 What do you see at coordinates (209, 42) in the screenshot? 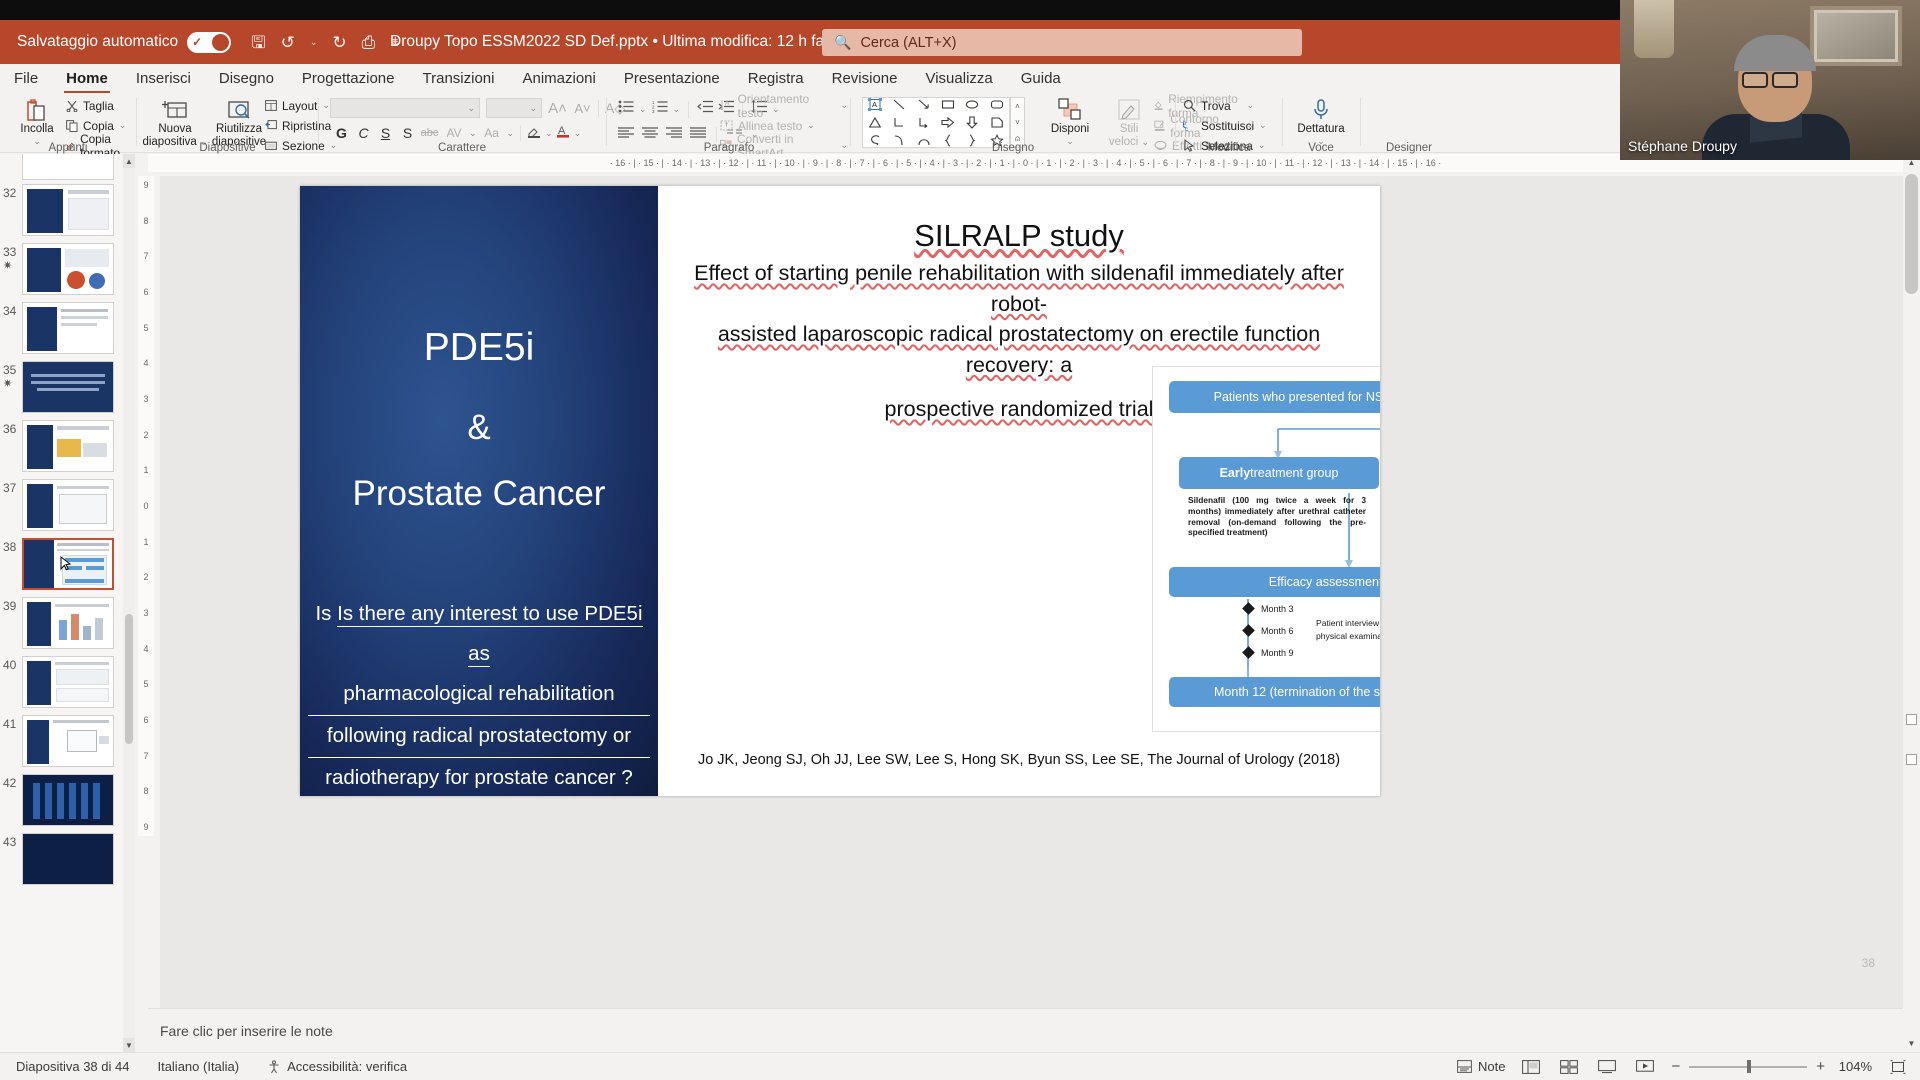
I see `autosave-toggle: ✓` at bounding box center [209, 42].